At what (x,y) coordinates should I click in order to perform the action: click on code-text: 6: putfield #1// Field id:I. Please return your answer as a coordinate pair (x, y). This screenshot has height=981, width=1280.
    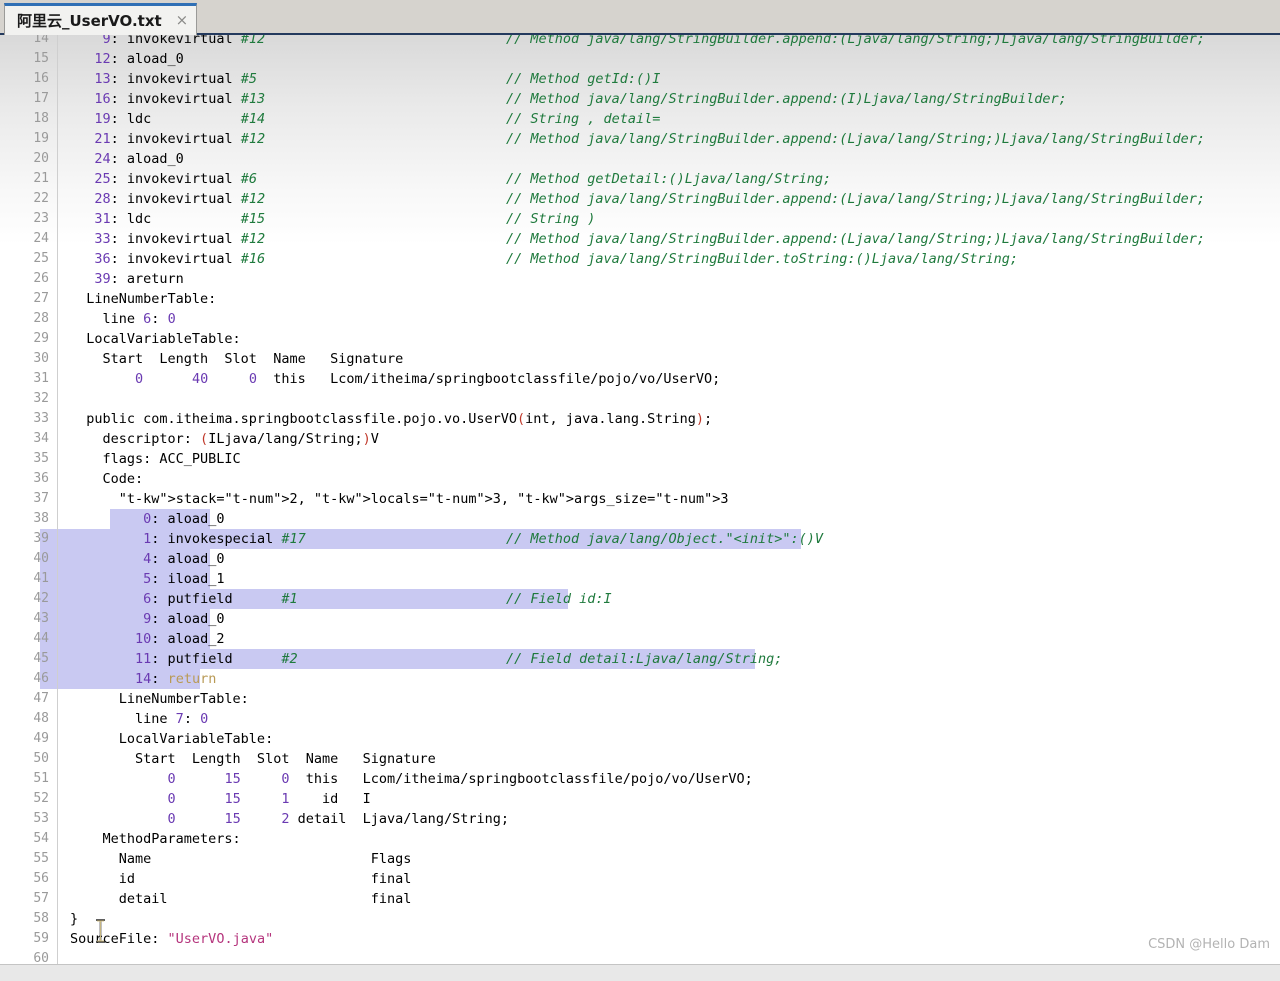
    Looking at the image, I should click on (669, 599).